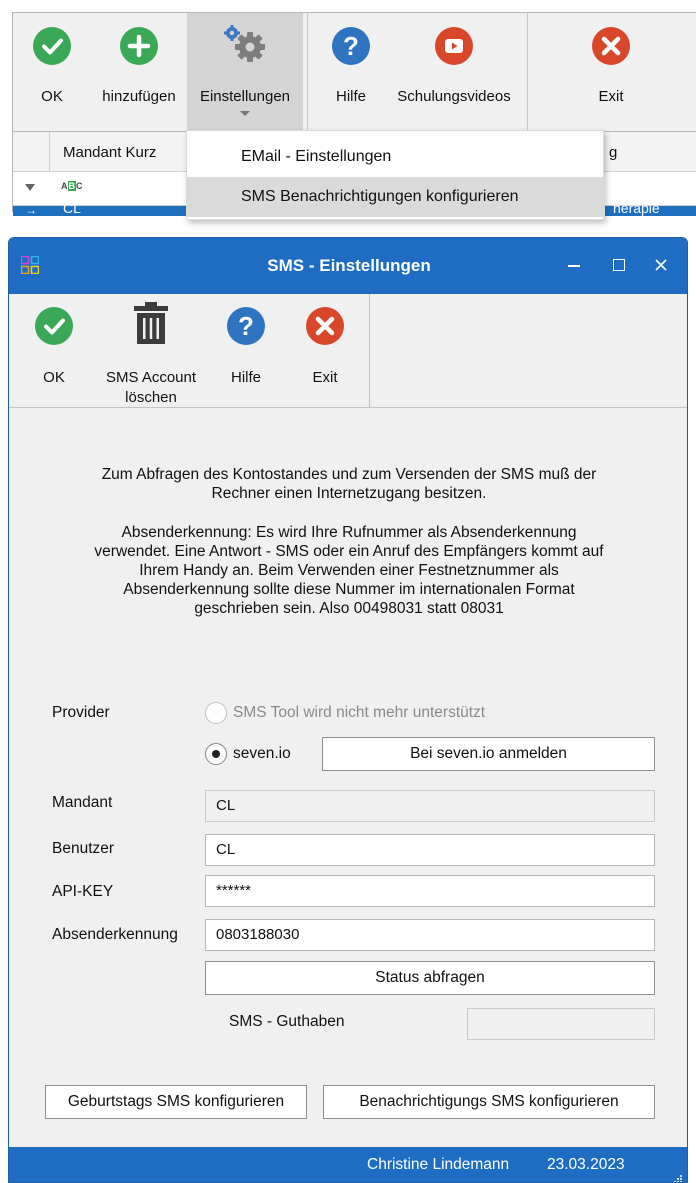  I want to click on credit-field, so click(561, 1024).